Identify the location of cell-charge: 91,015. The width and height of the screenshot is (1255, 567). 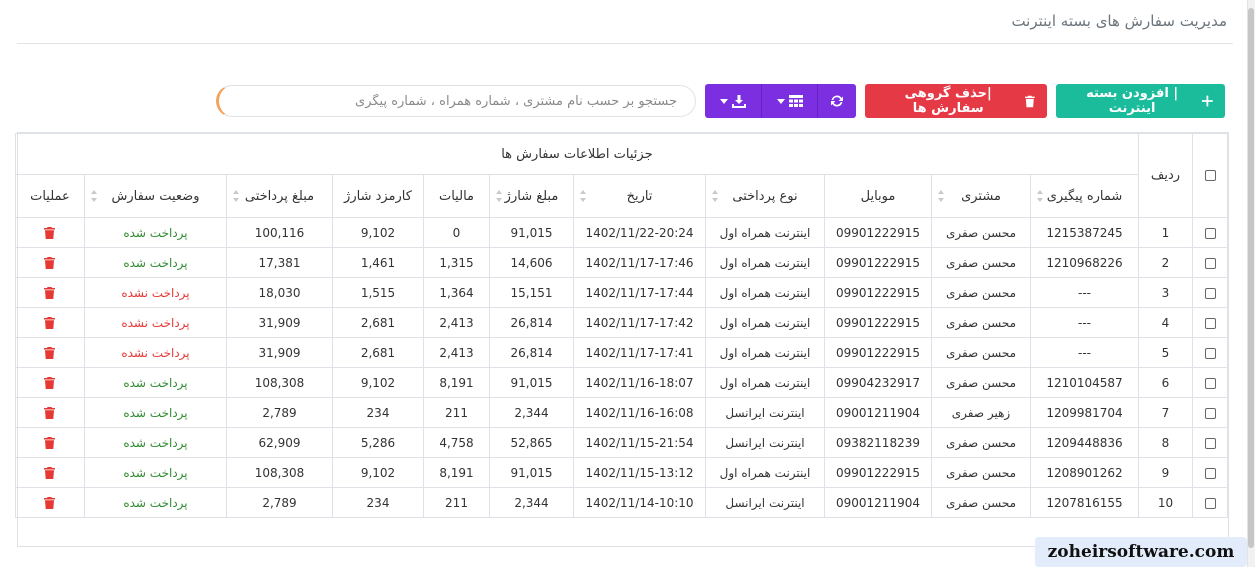
(531, 382).